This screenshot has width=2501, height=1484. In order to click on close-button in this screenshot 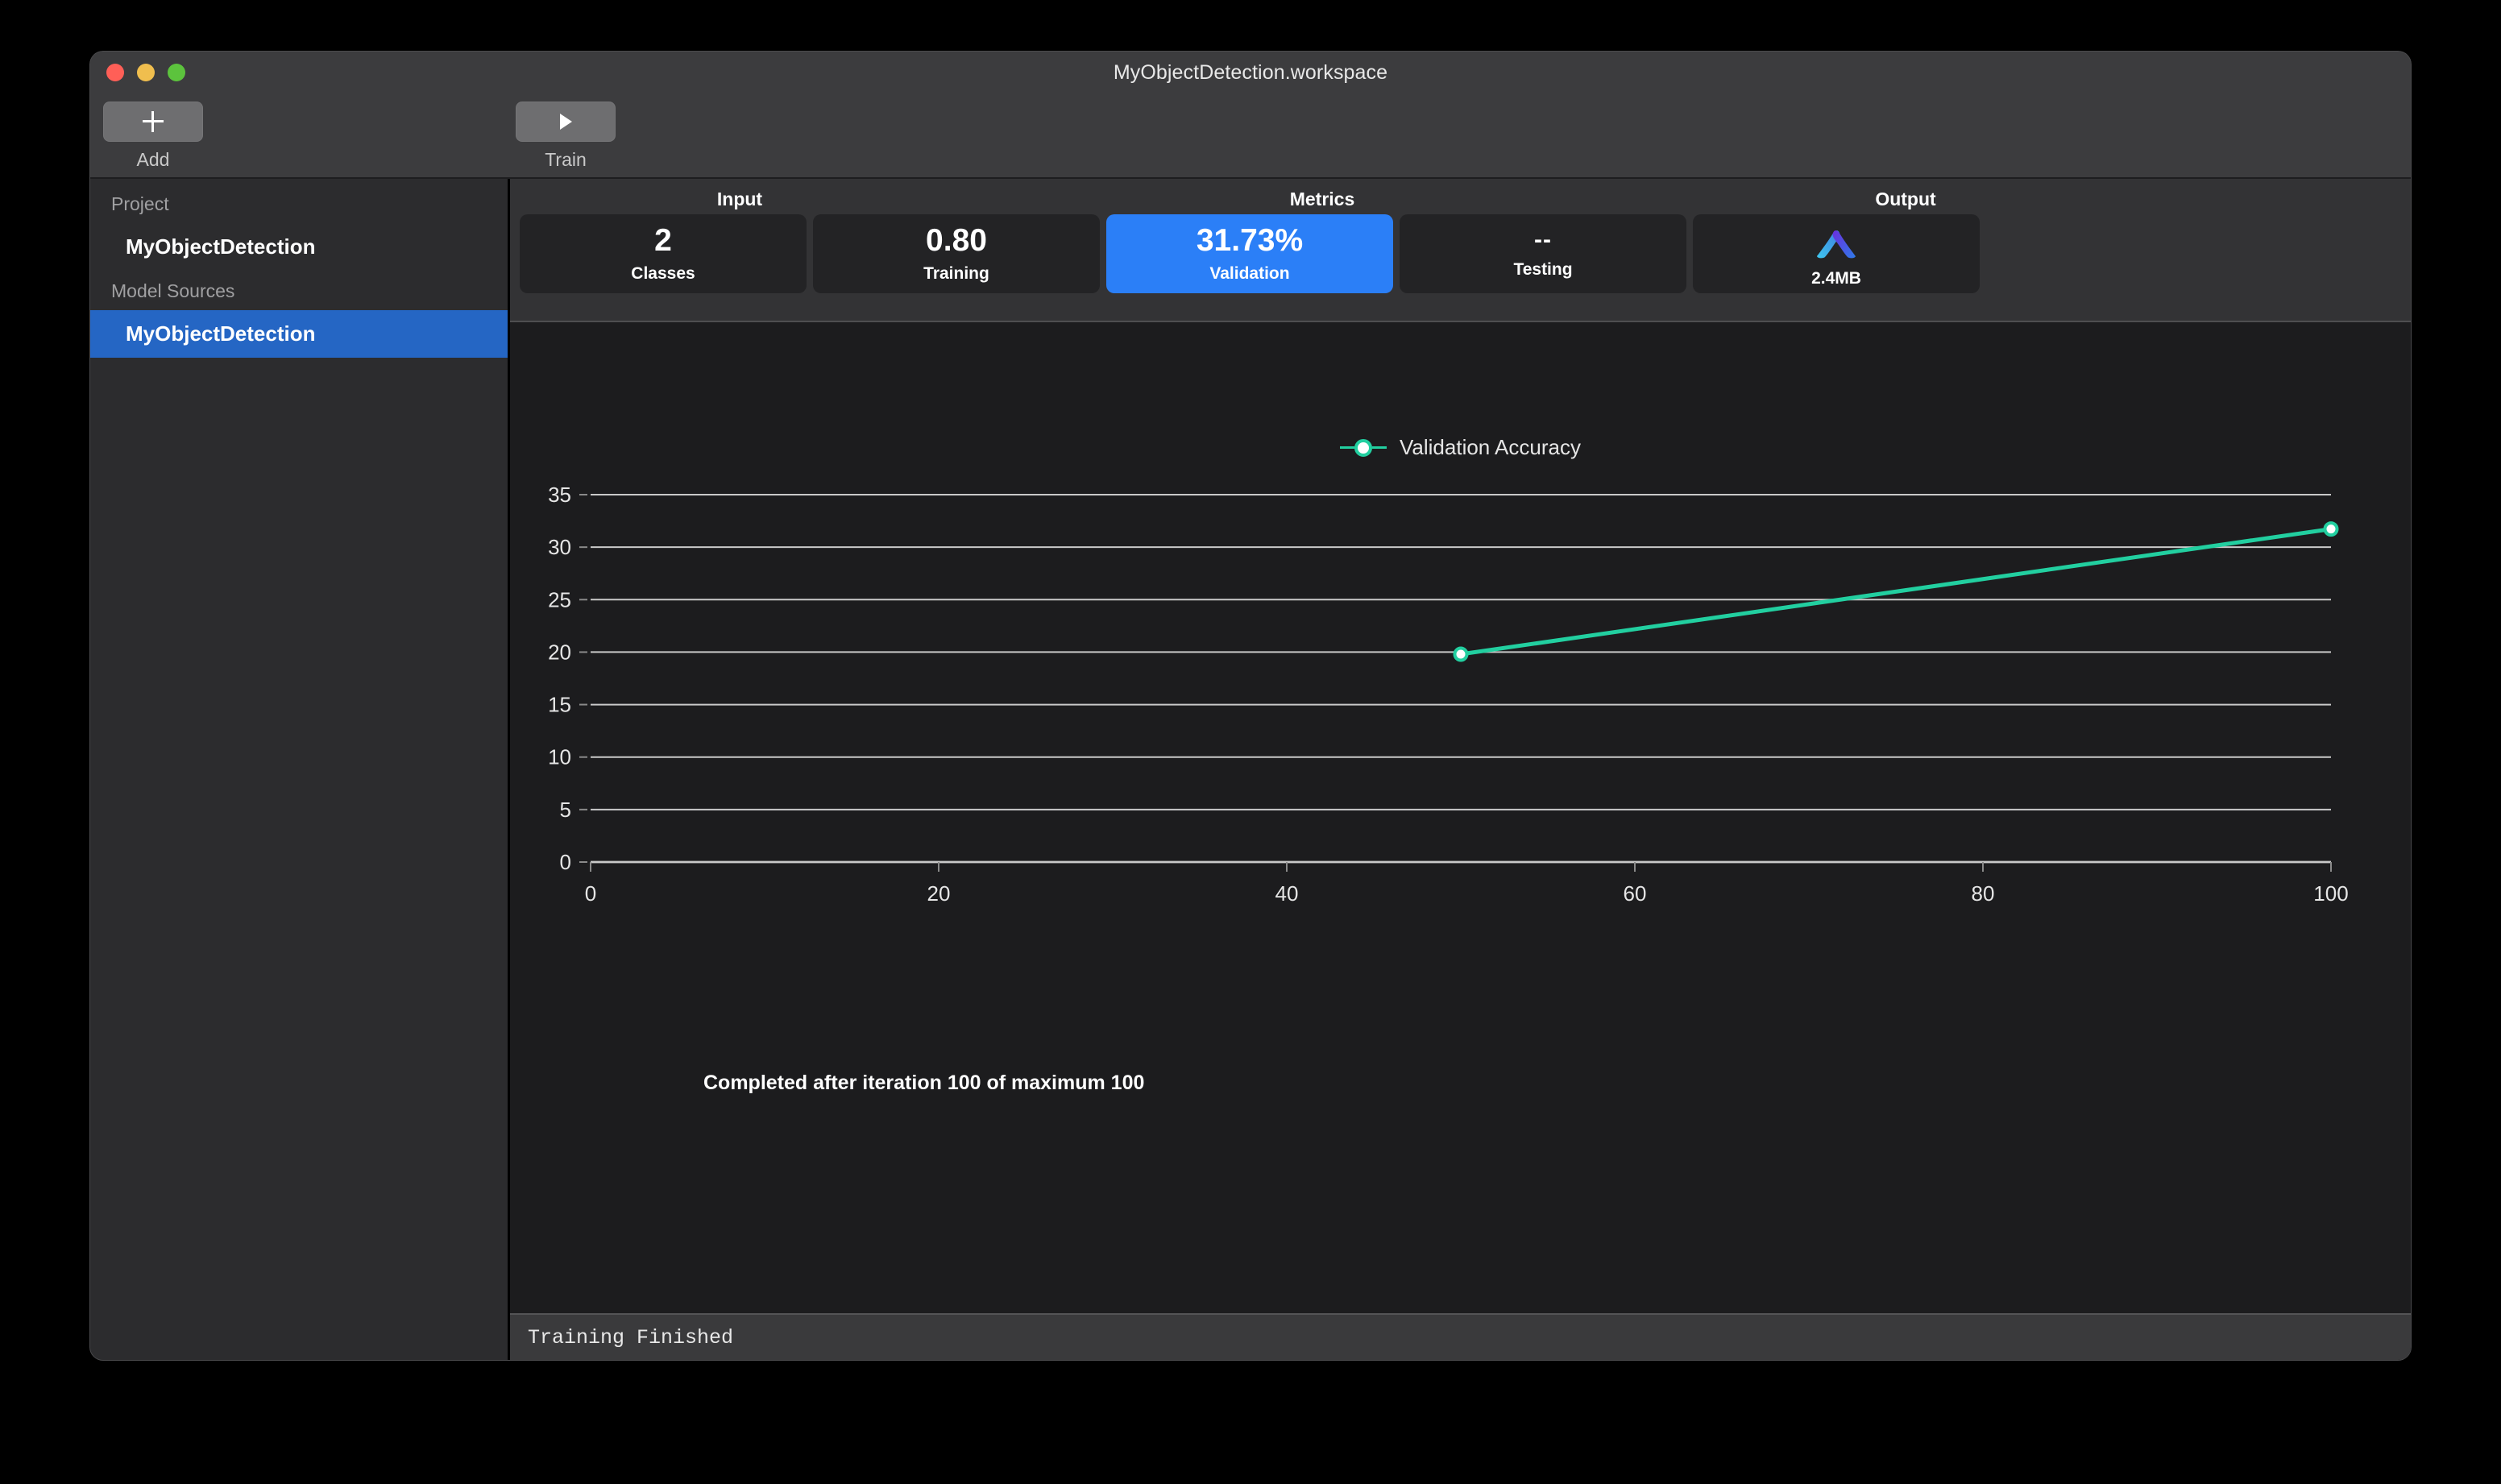, I will do `click(115, 72)`.